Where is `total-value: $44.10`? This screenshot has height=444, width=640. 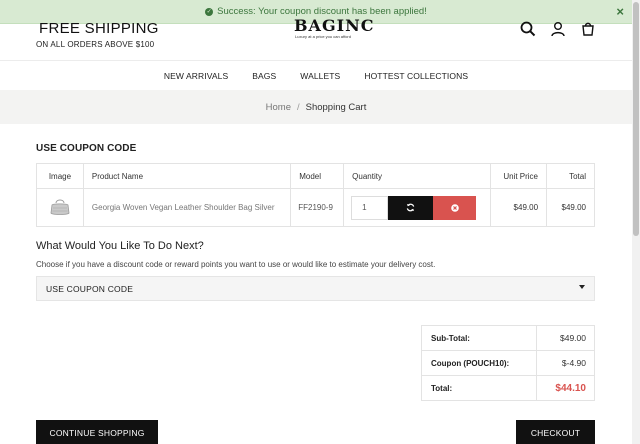 total-value: $44.10 is located at coordinates (565, 388).